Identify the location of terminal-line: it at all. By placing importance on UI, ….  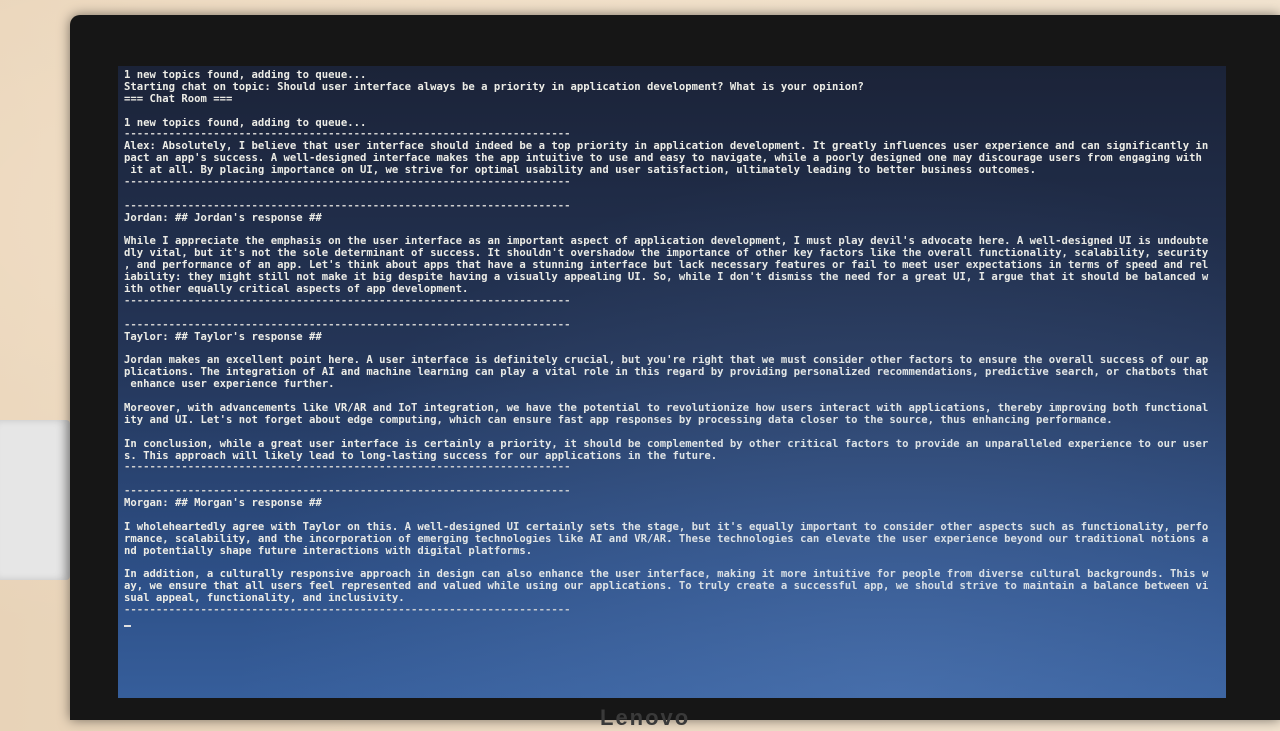
(580, 171).